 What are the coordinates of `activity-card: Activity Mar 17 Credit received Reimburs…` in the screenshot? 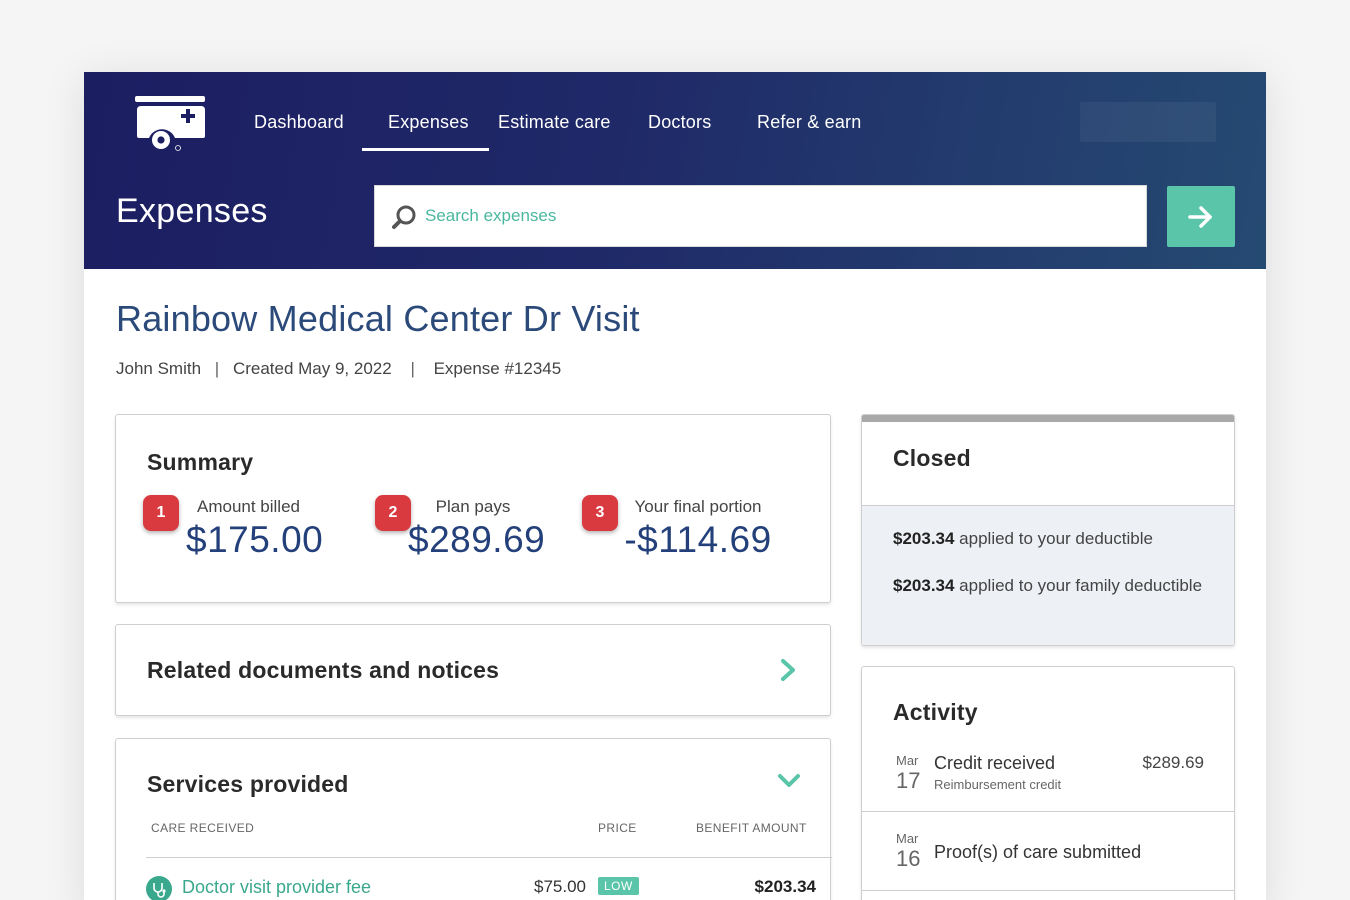 It's located at (1048, 783).